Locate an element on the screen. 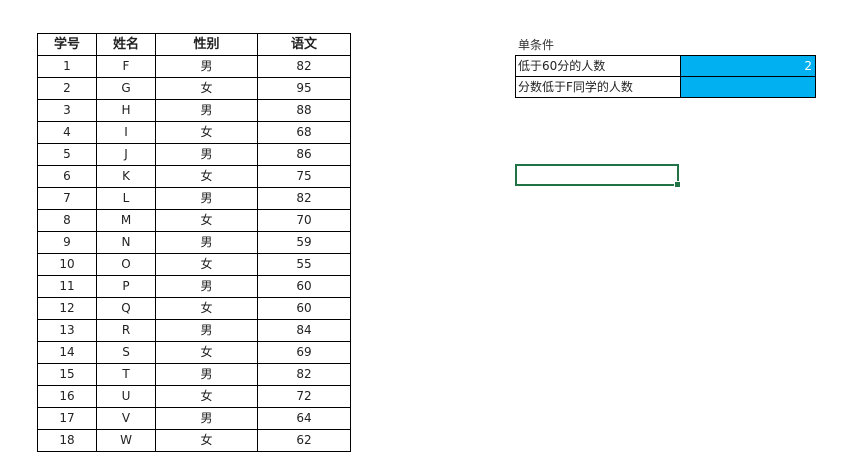 The height and width of the screenshot is (469, 841). cell-name: J is located at coordinates (126, 154).